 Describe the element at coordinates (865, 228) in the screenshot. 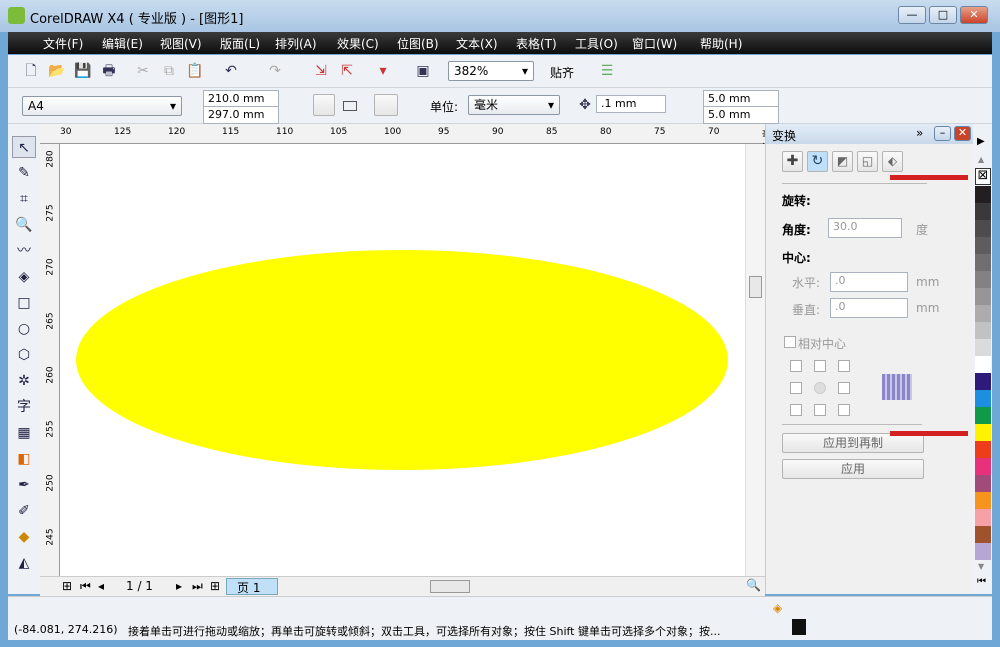

I see `angle-input: 30.0` at that location.